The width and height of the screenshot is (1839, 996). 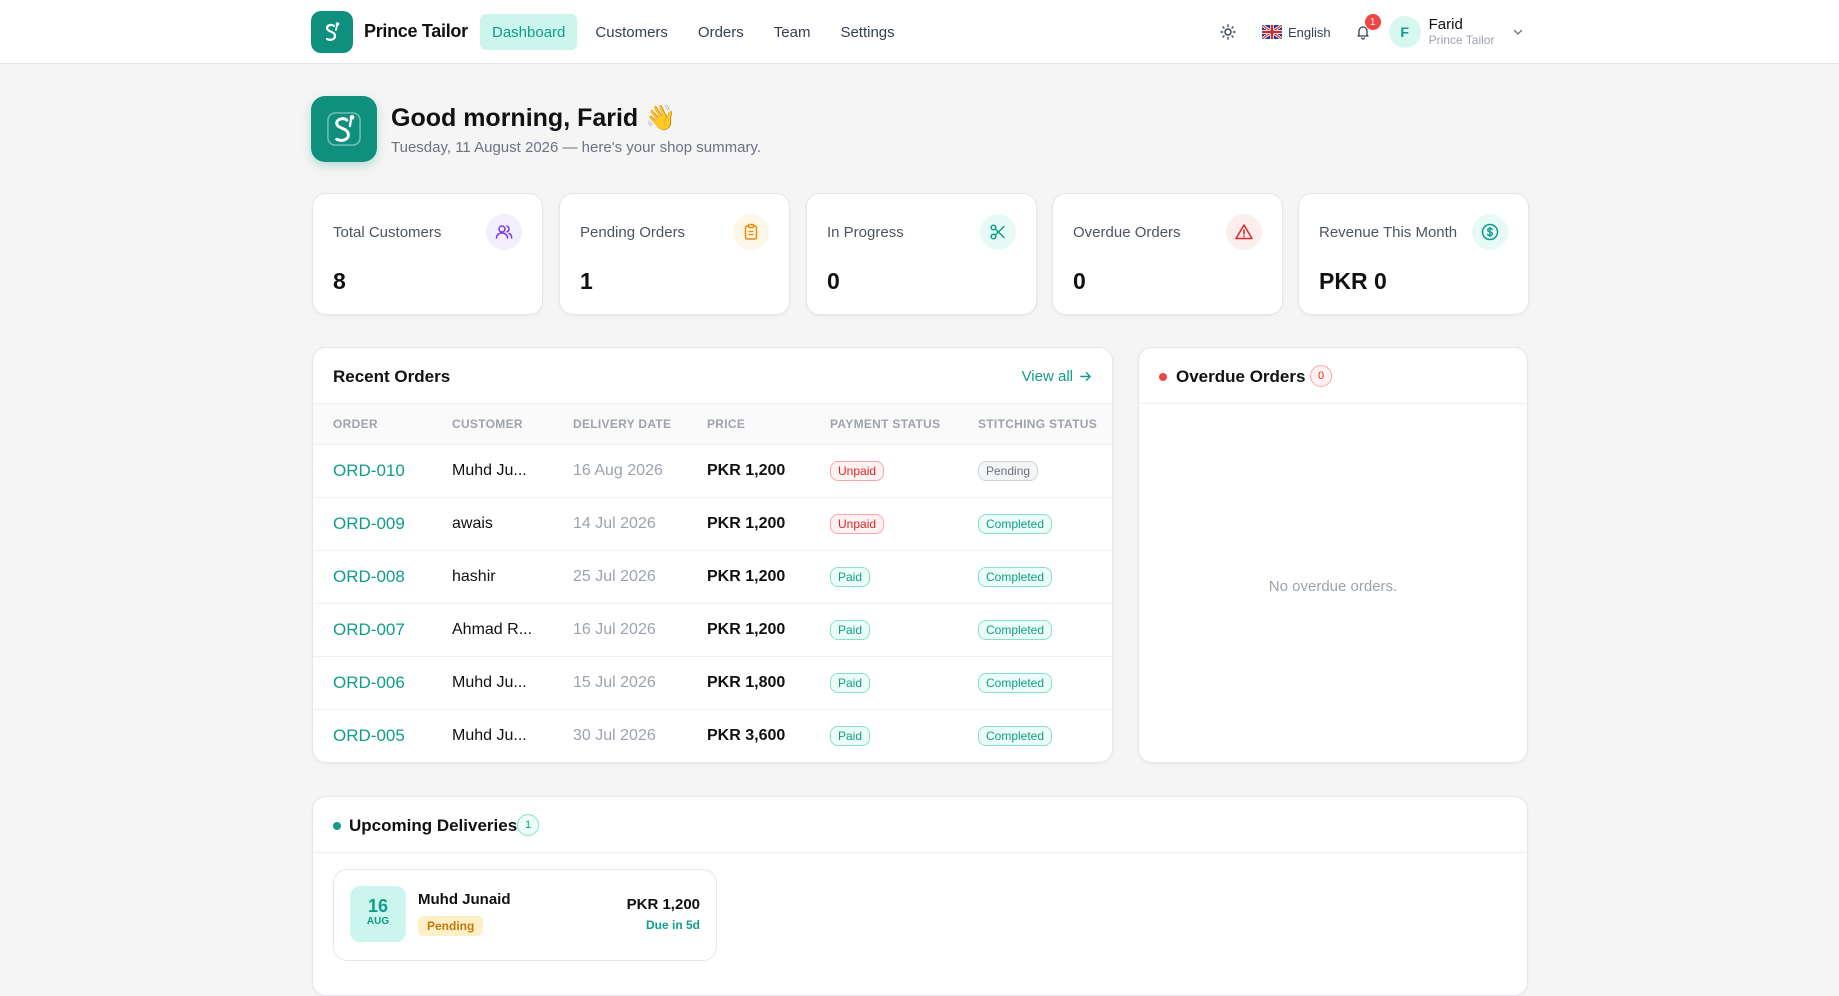 What do you see at coordinates (748, 424) in the screenshot?
I see `column-header: PRICE` at bounding box center [748, 424].